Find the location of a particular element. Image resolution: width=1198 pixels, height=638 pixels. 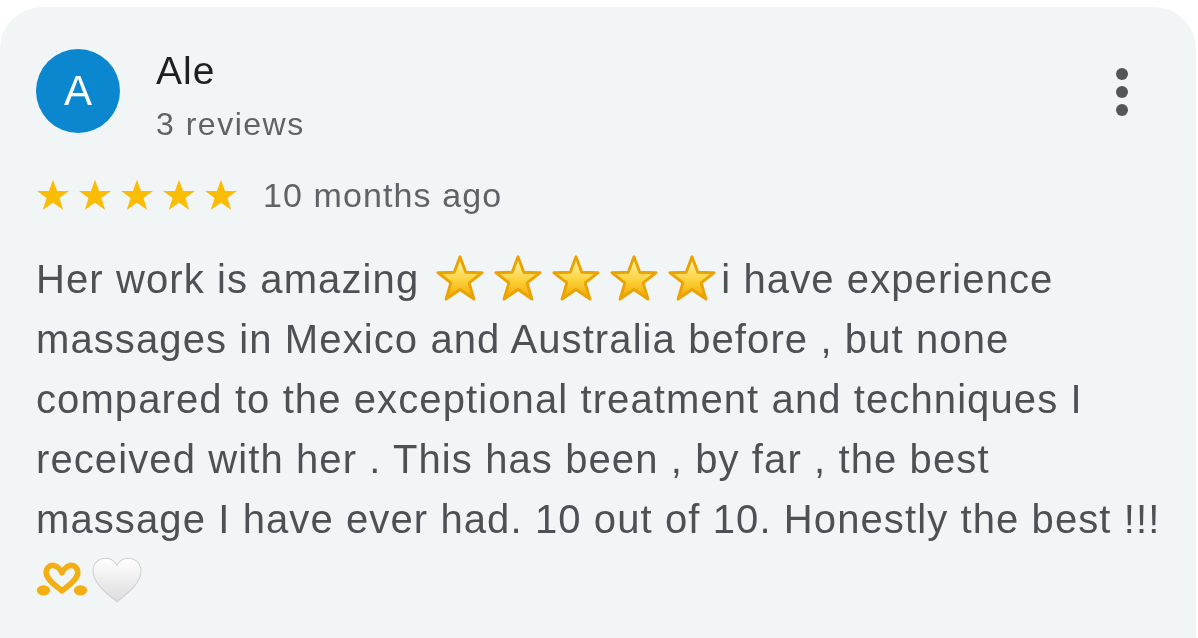

review-text: Her work is amazing is located at coordinates (228, 279).